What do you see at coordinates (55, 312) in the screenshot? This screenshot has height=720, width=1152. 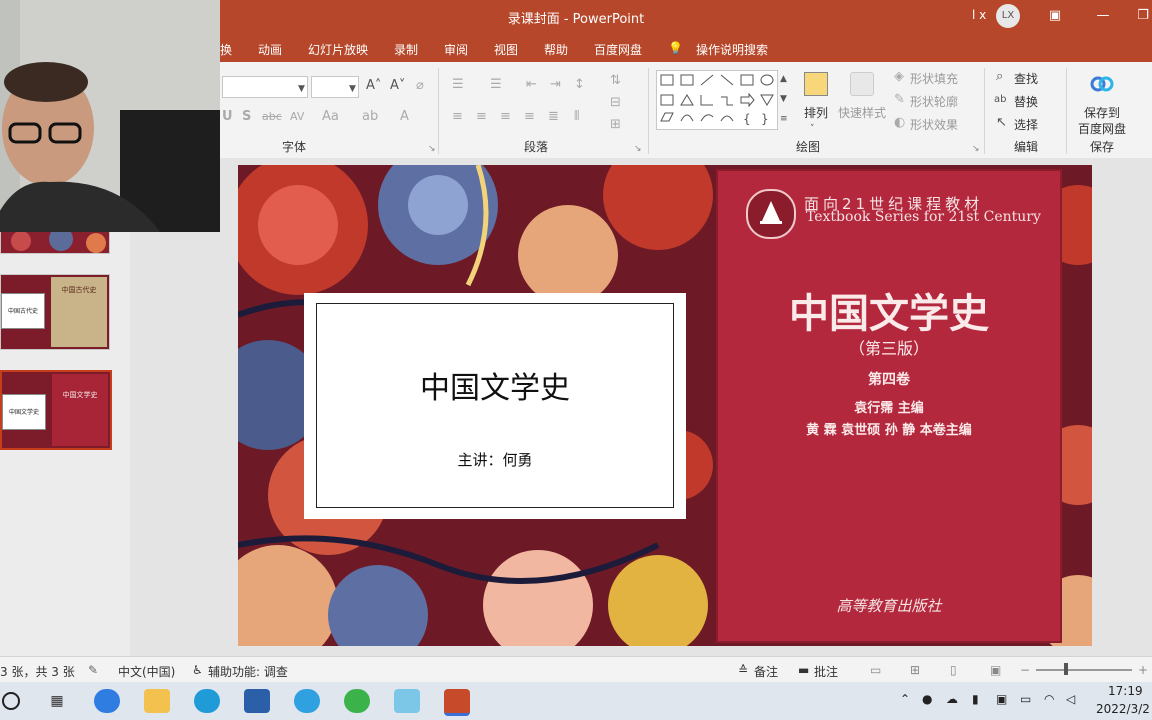 I see `slide-thumbnail-2: 中国古代史 中国古代史` at bounding box center [55, 312].